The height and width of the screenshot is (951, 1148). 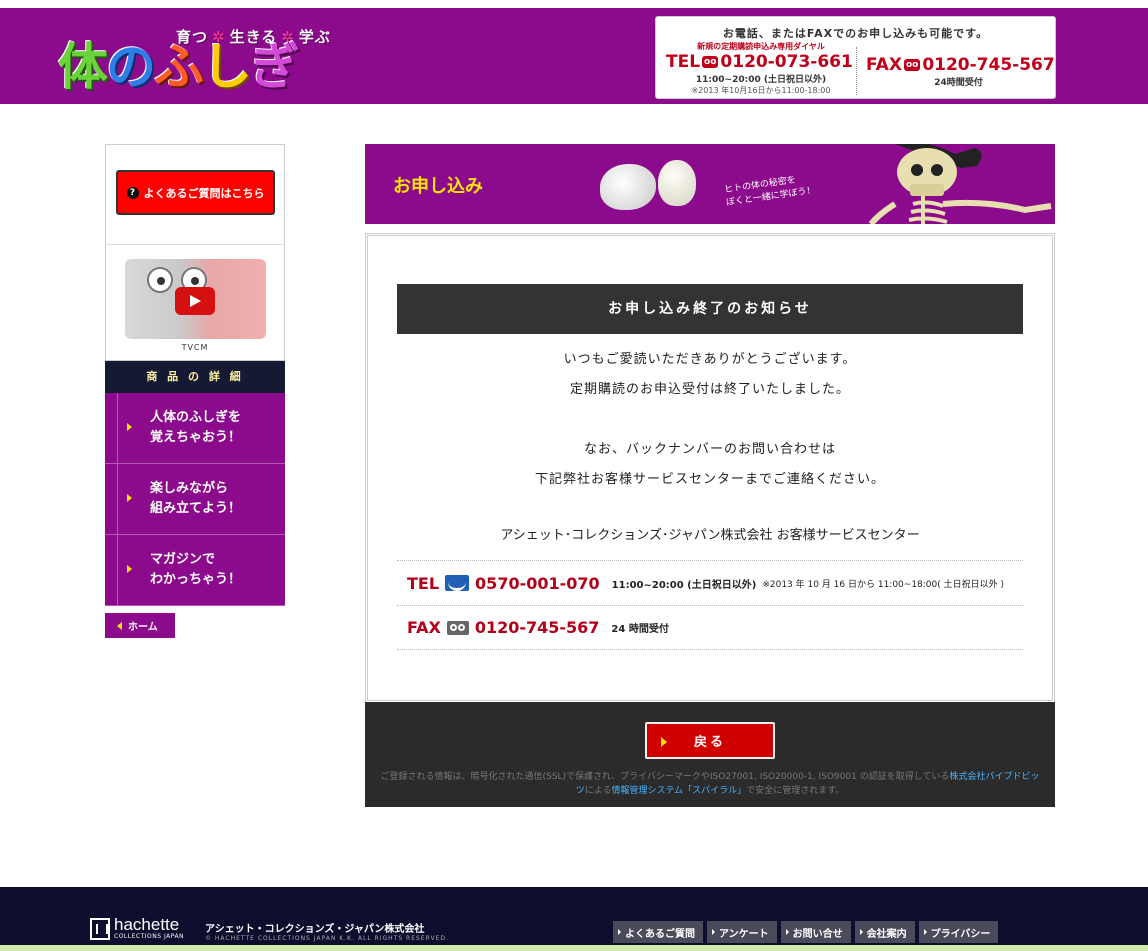 What do you see at coordinates (795, 791) in the screenshot?
I see `security-text: で安全に管理されます。` at bounding box center [795, 791].